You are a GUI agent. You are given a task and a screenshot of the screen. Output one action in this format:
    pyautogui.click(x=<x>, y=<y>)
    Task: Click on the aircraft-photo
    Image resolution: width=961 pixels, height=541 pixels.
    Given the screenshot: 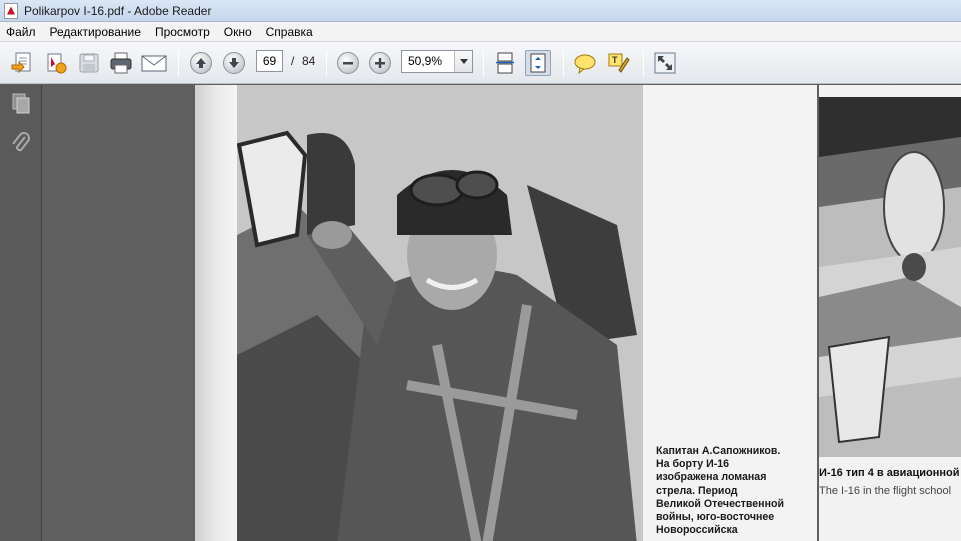 What is the action you would take?
    pyautogui.click(x=890, y=277)
    